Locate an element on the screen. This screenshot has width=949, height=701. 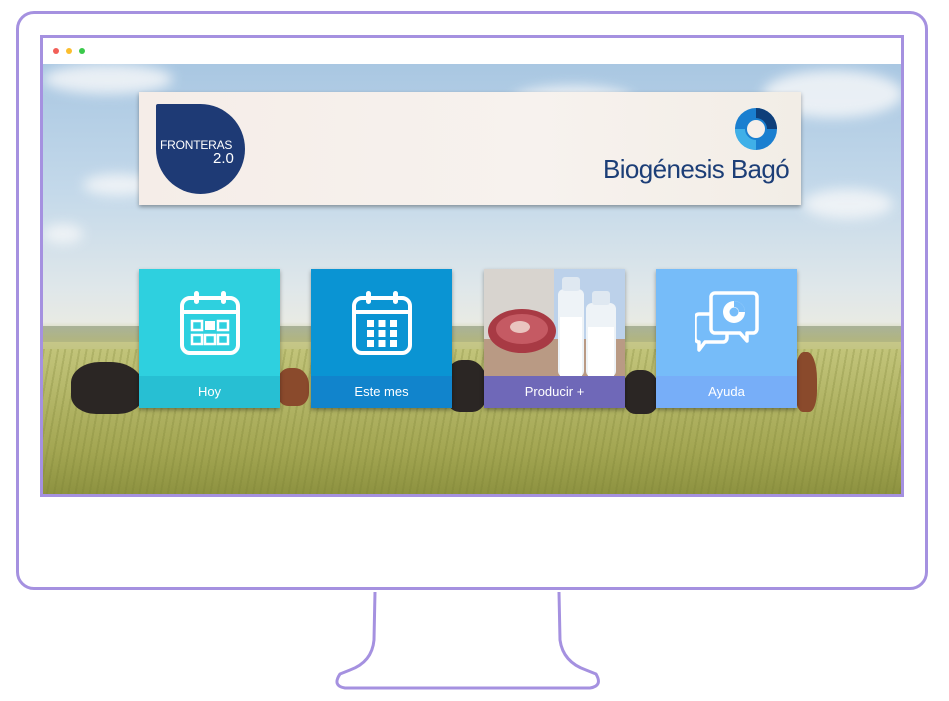
tile-este-mes-label: Este mes is located at coordinates (381, 392).